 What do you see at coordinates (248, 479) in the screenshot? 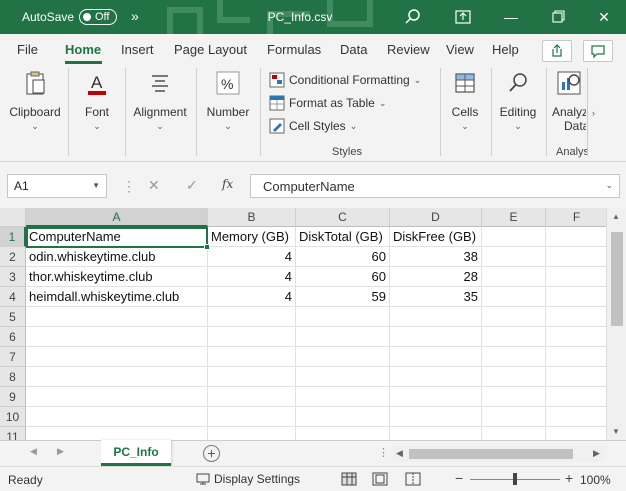
I see `display-settings-button: Display Settings` at bounding box center [248, 479].